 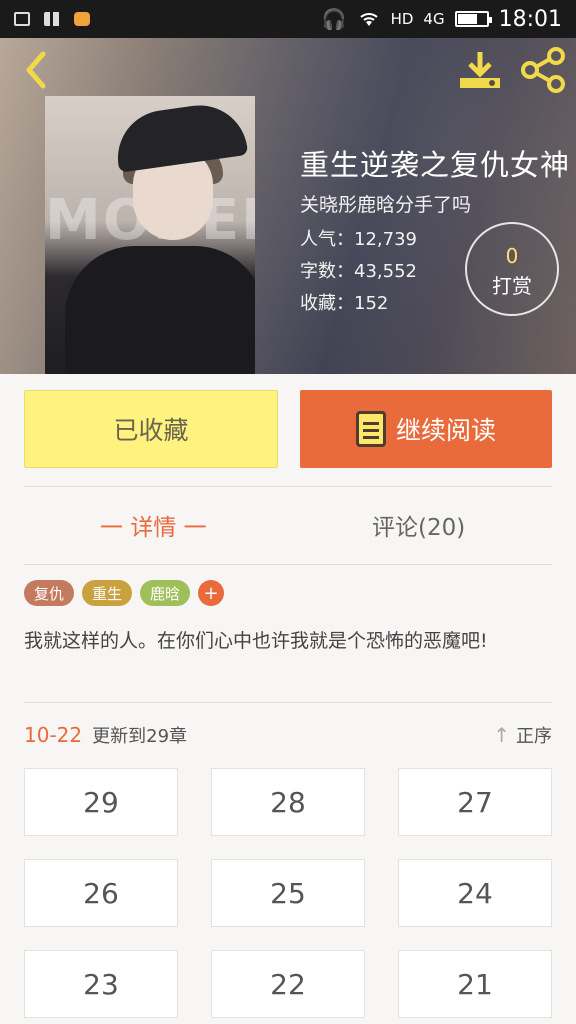 What do you see at coordinates (402, 19) in the screenshot?
I see `network-label: HD` at bounding box center [402, 19].